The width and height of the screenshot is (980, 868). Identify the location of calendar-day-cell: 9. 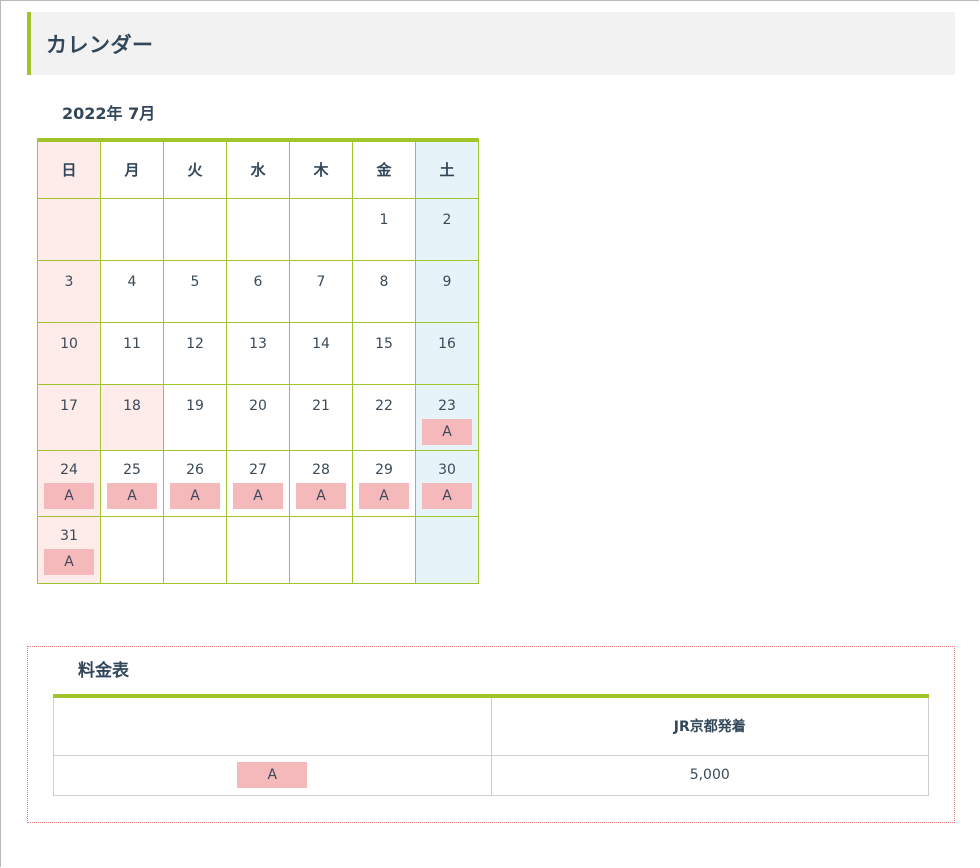
(447, 291).